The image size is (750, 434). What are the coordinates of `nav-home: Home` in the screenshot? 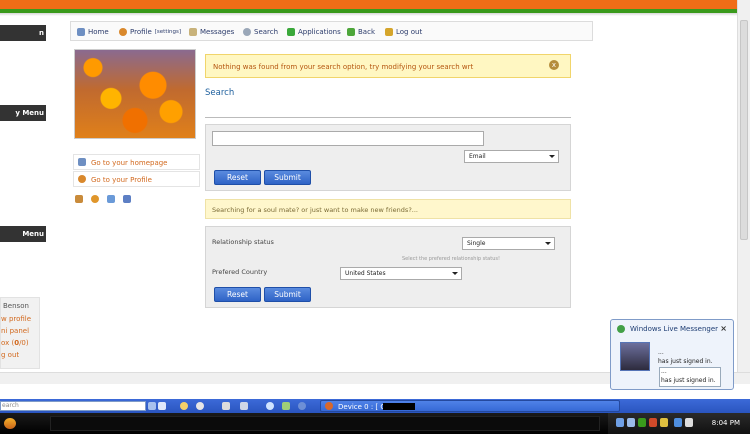 It's located at (93, 32).